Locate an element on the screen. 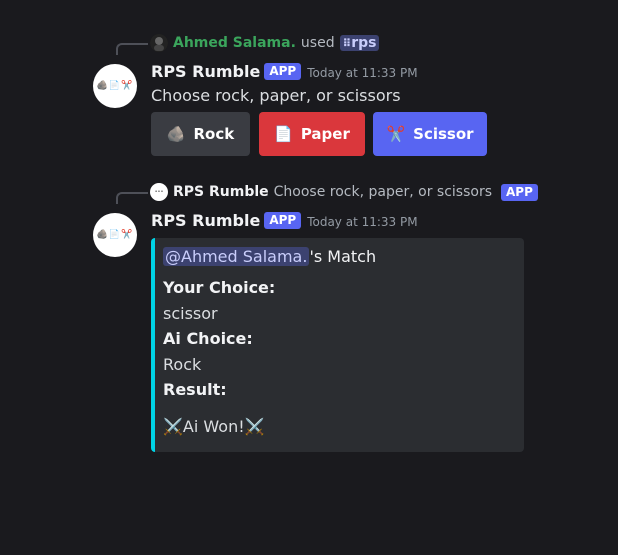 The height and width of the screenshot is (555, 618). reply-app-badge: APP is located at coordinates (519, 192).